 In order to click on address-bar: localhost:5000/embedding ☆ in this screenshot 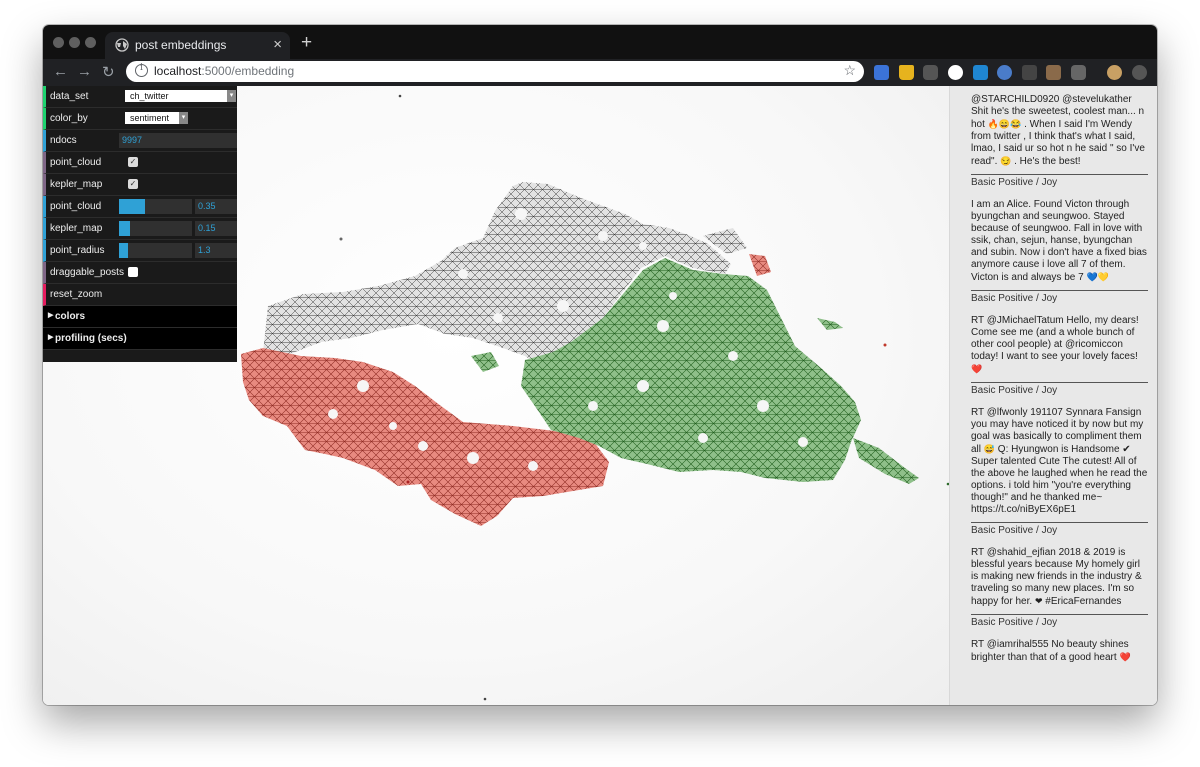, I will do `click(495, 71)`.